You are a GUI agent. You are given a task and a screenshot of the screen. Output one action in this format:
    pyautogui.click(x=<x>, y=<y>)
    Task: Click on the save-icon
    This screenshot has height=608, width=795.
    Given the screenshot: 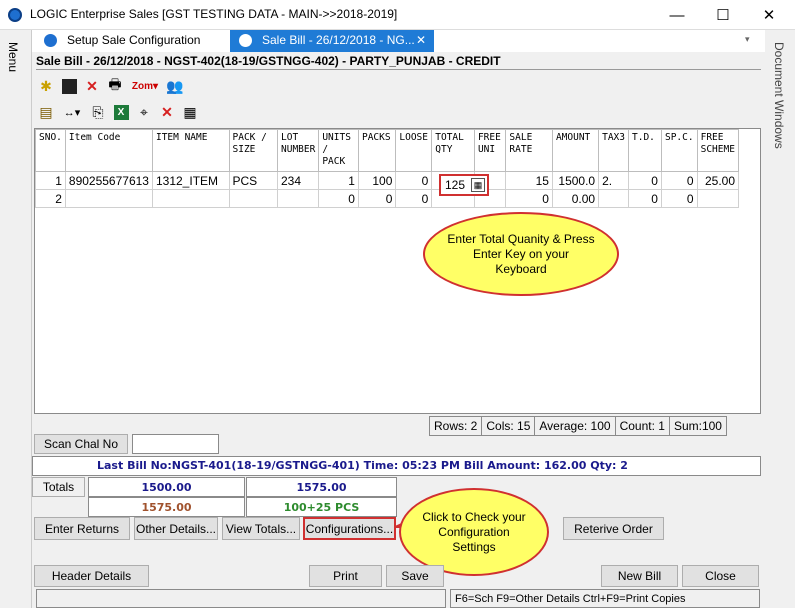 What is the action you would take?
    pyautogui.click(x=69, y=86)
    